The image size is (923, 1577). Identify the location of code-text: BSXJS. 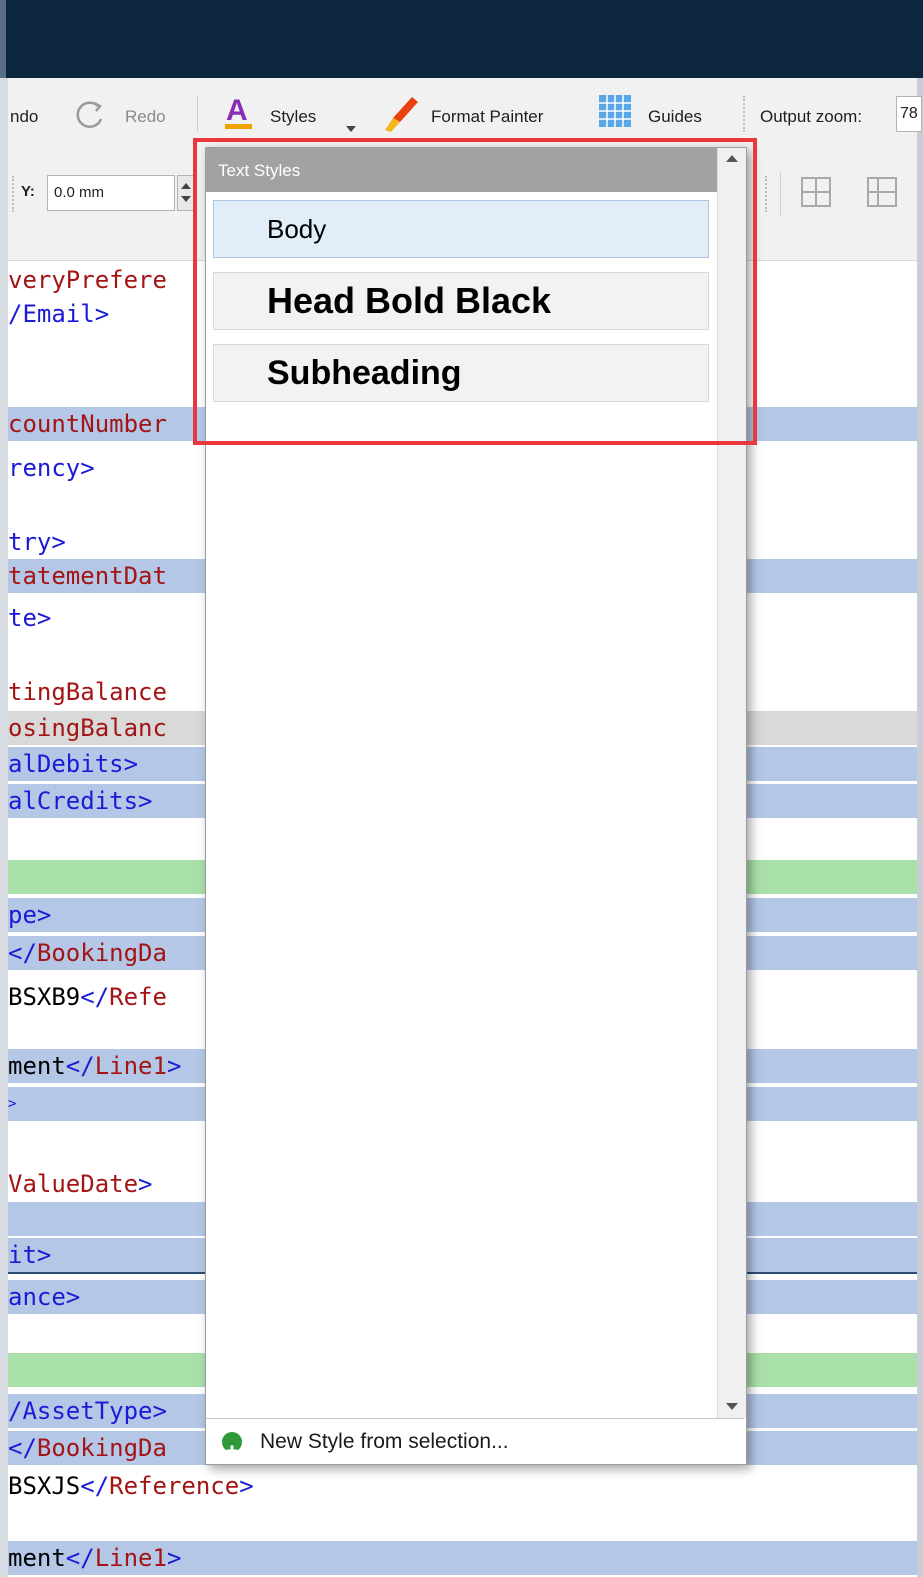
(44, 1486).